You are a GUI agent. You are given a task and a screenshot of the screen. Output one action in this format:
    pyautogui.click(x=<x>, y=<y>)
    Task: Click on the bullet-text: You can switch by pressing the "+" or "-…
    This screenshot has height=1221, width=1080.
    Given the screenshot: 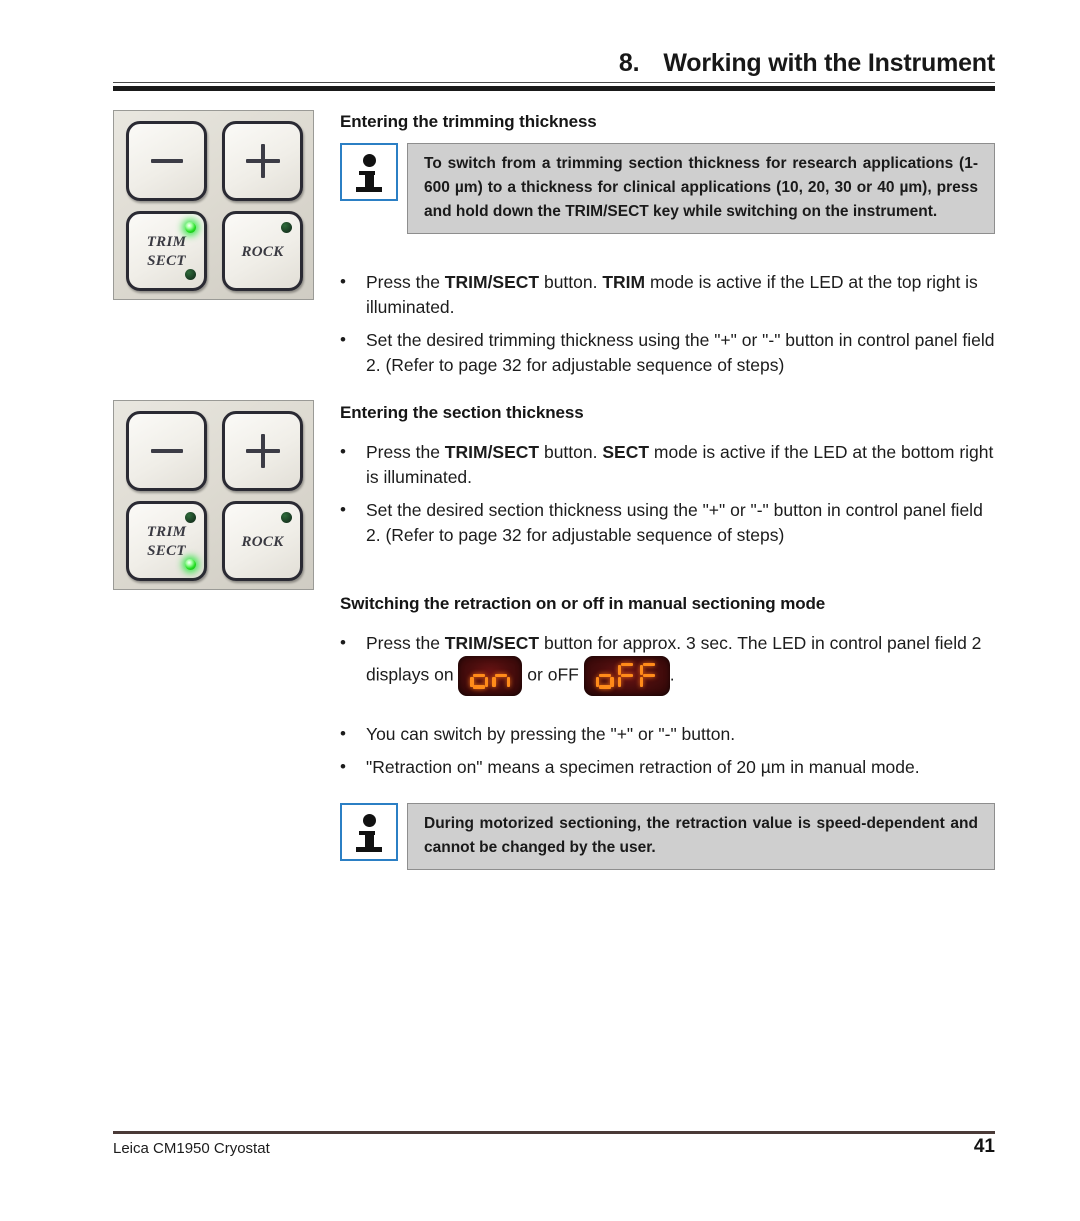 What is the action you would take?
    pyautogui.click(x=551, y=733)
    